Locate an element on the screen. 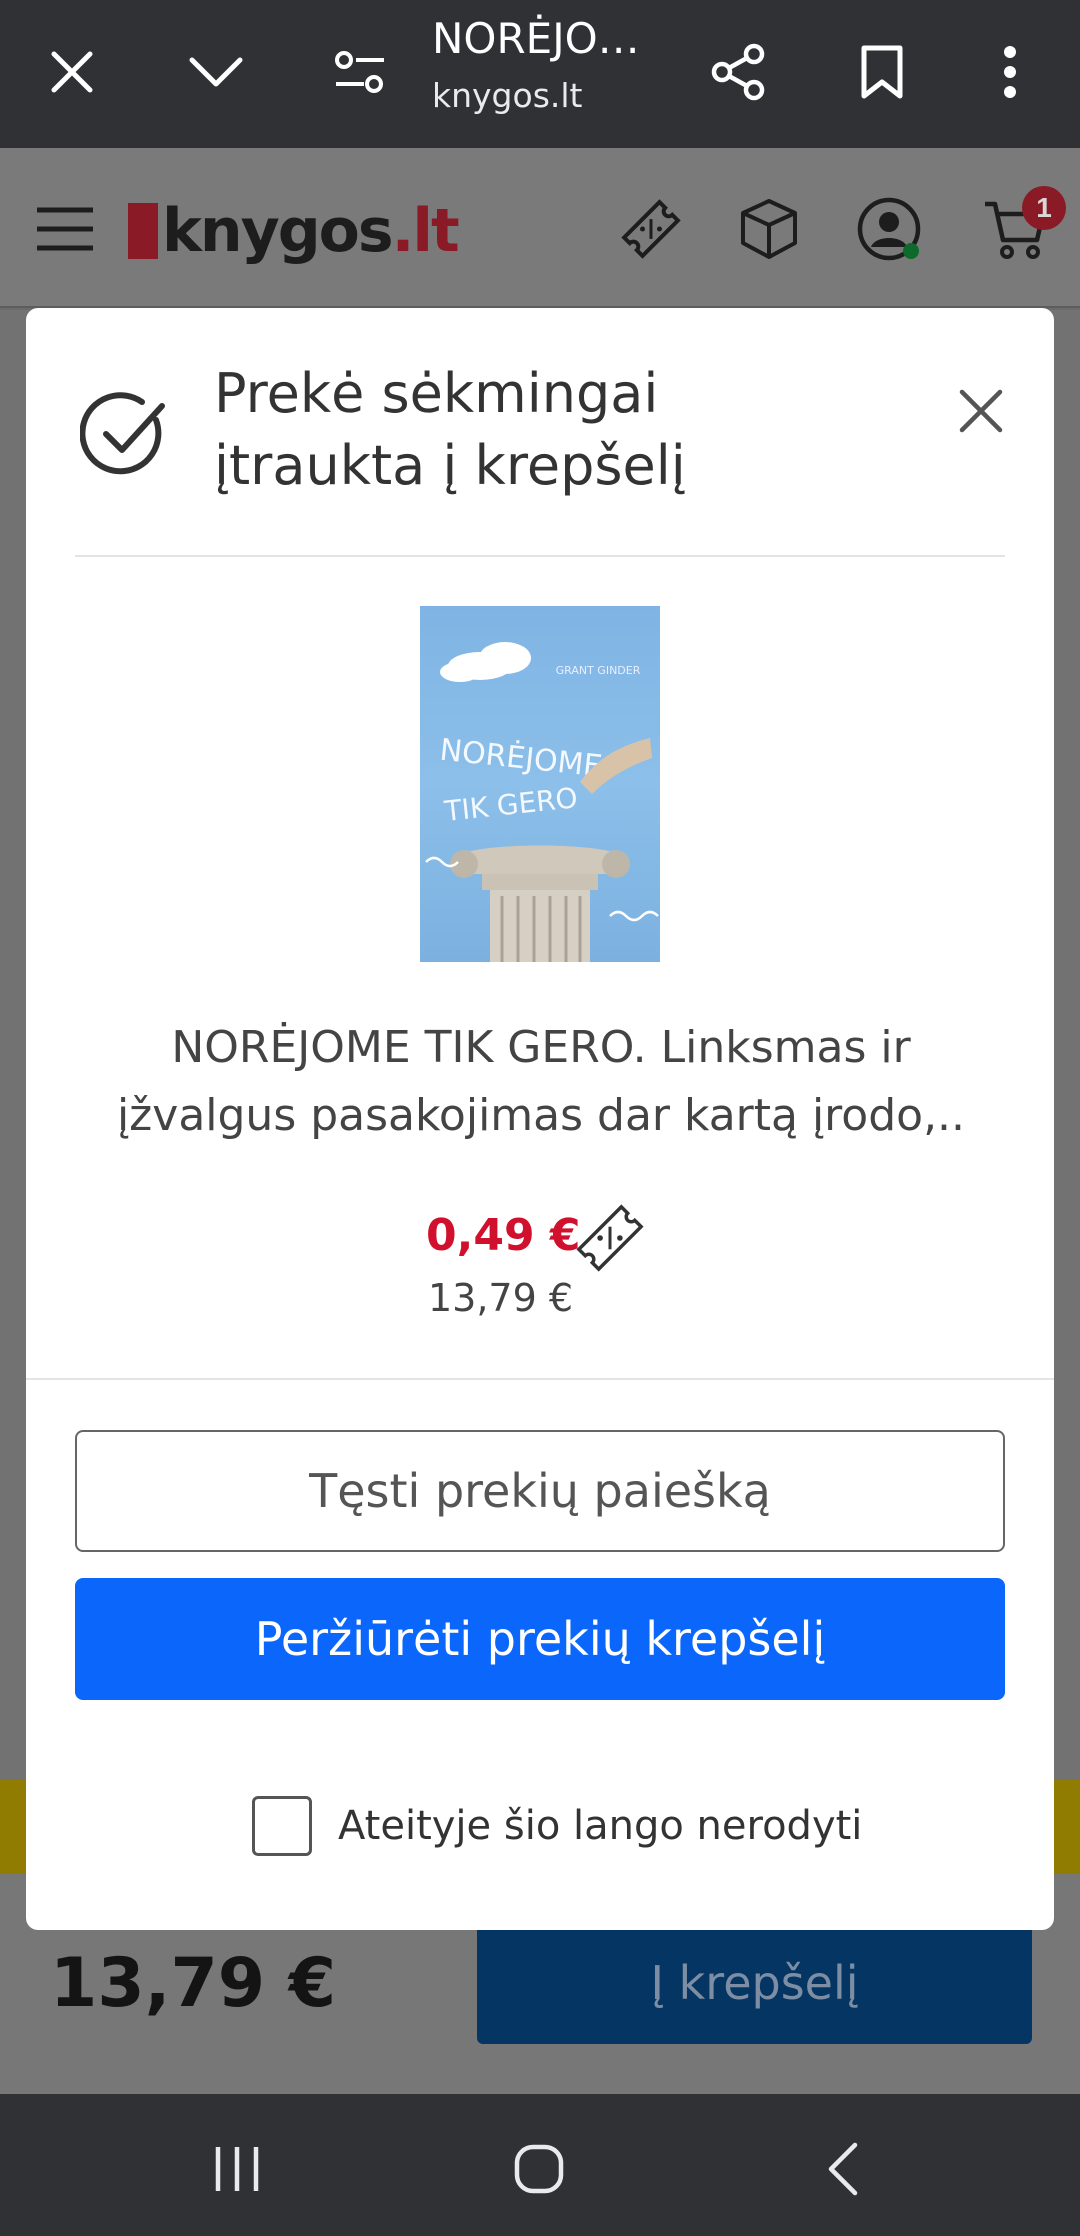 The width and height of the screenshot is (1080, 2236). price-row: 0,49 € is located at coordinates (540, 1243).